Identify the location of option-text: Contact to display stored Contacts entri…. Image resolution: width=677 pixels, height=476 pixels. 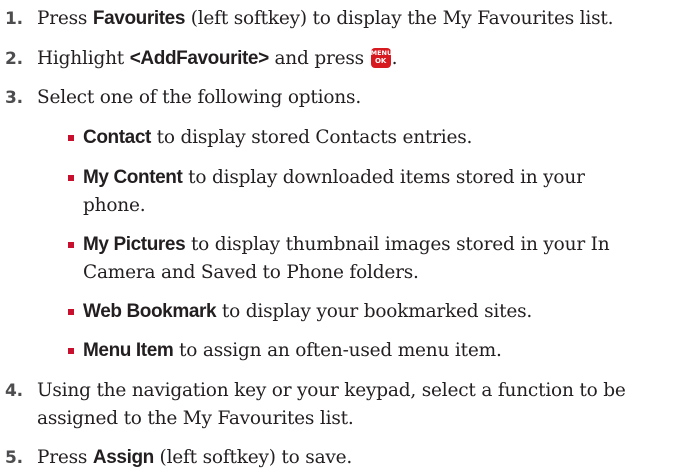
(373, 138).